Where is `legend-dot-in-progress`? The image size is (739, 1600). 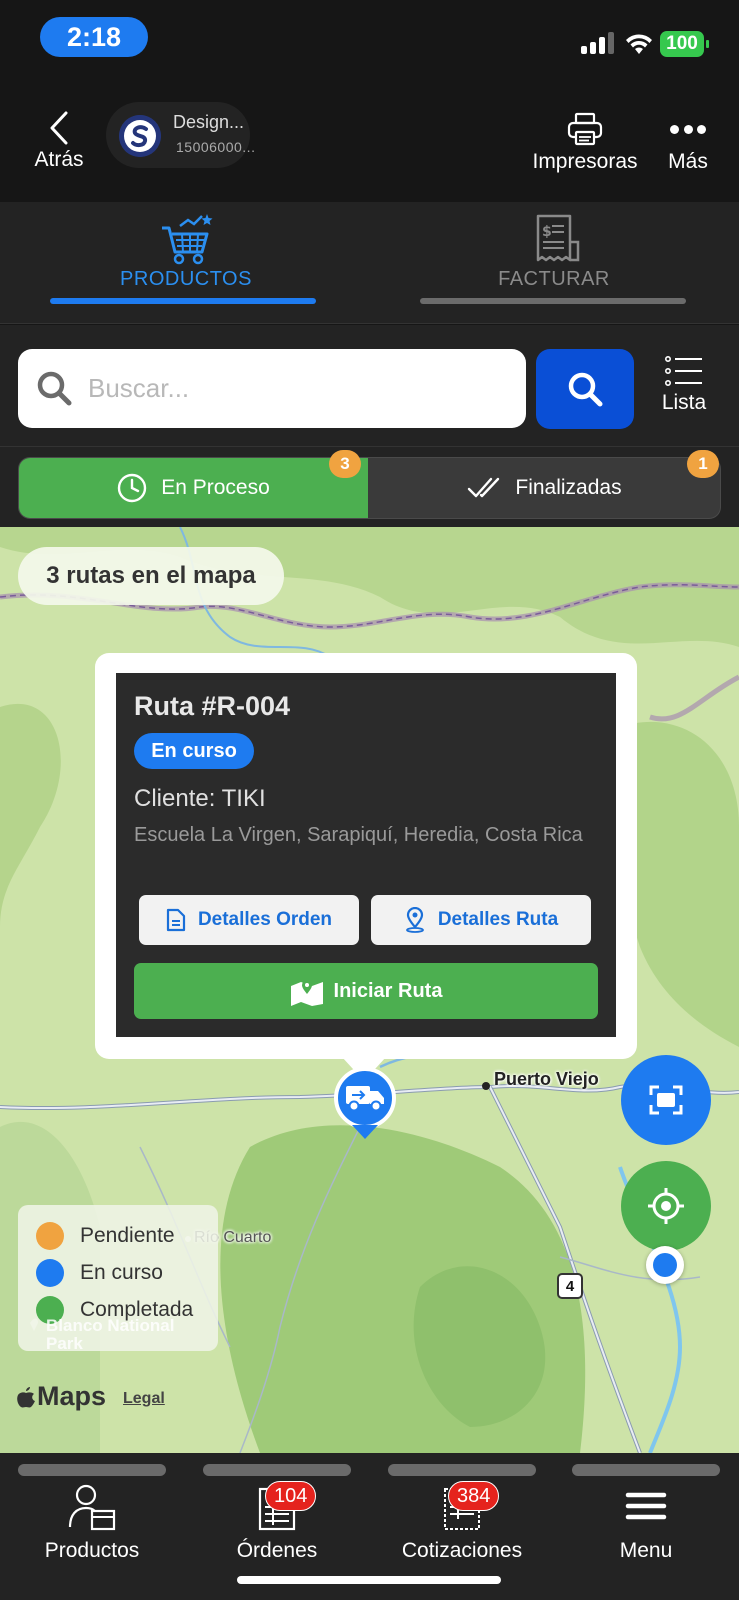 legend-dot-in-progress is located at coordinates (50, 1273).